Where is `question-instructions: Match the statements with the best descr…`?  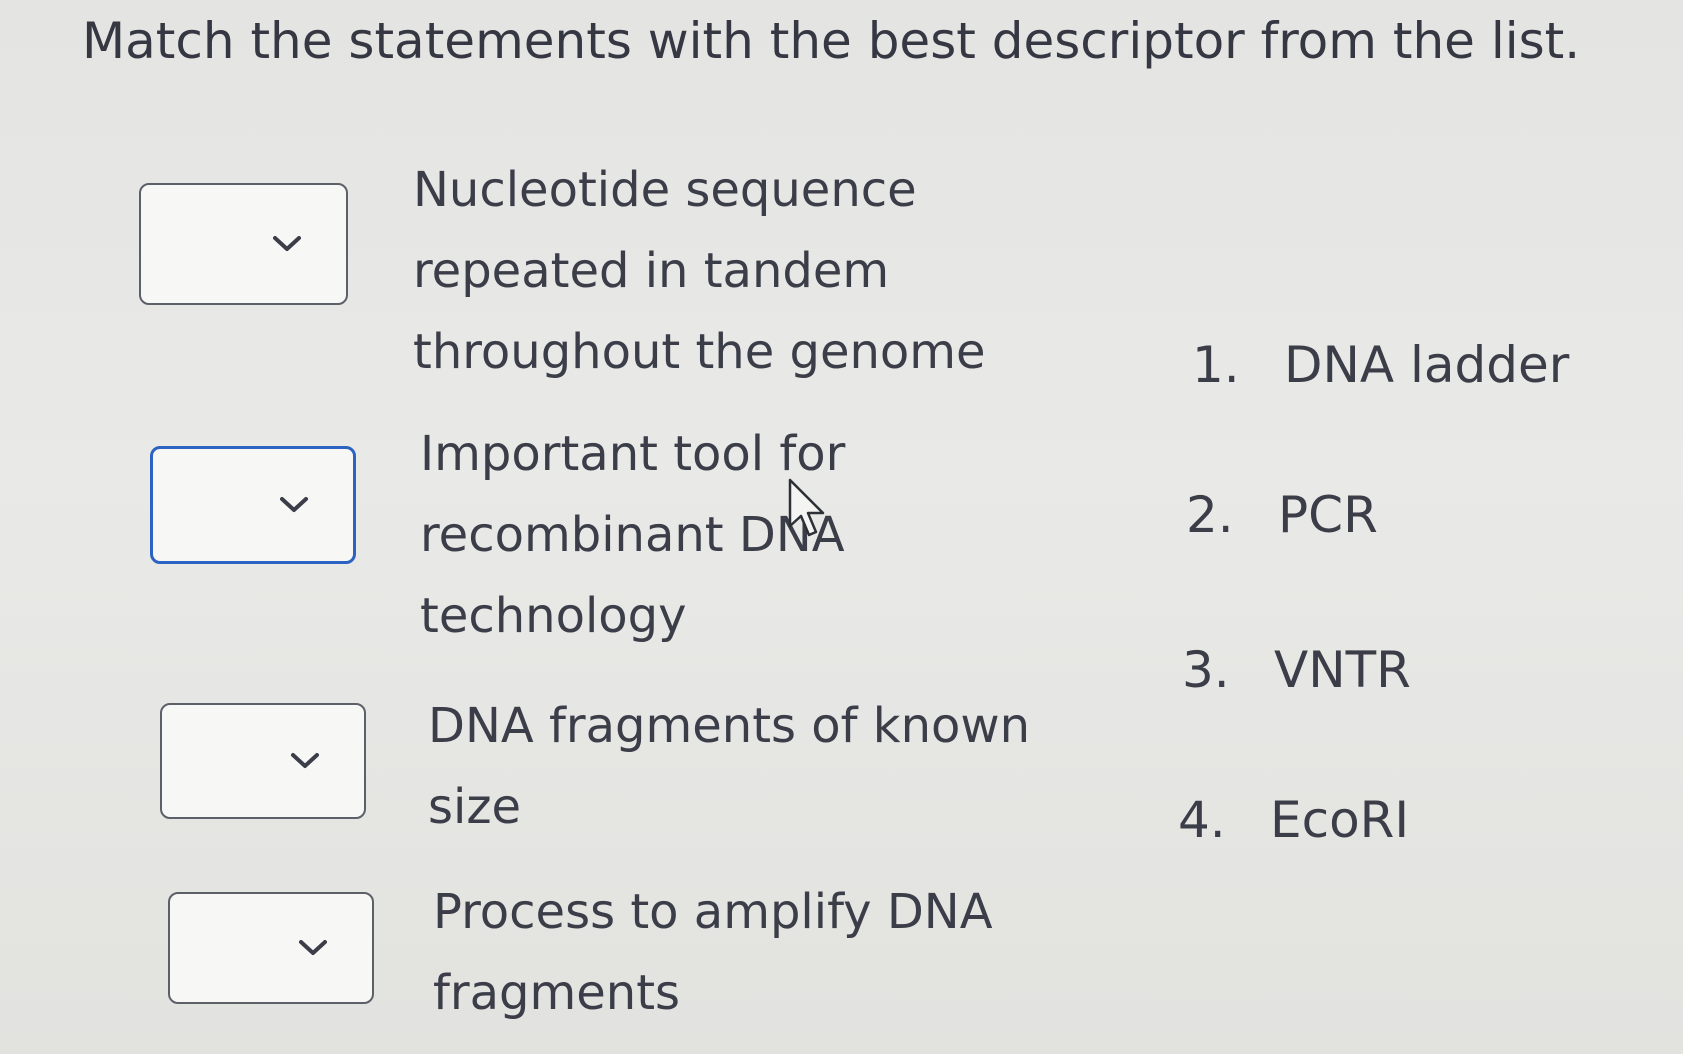 question-instructions: Match the statements with the best descr… is located at coordinates (831, 41).